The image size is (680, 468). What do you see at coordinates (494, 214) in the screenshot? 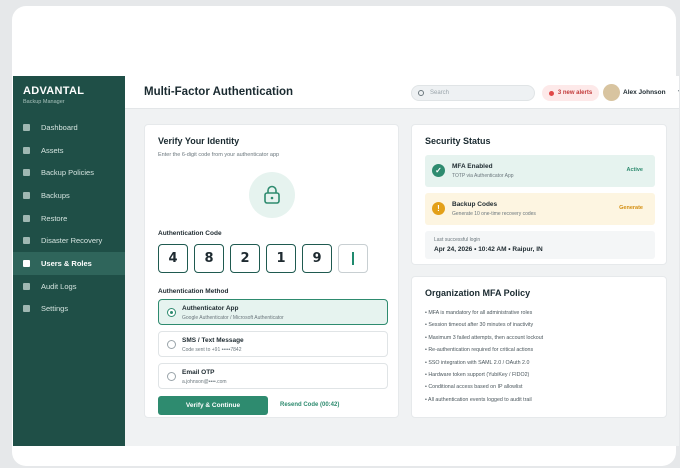
I see `backup-subtitle: Generate 10 one-time recovery codes` at bounding box center [494, 214].